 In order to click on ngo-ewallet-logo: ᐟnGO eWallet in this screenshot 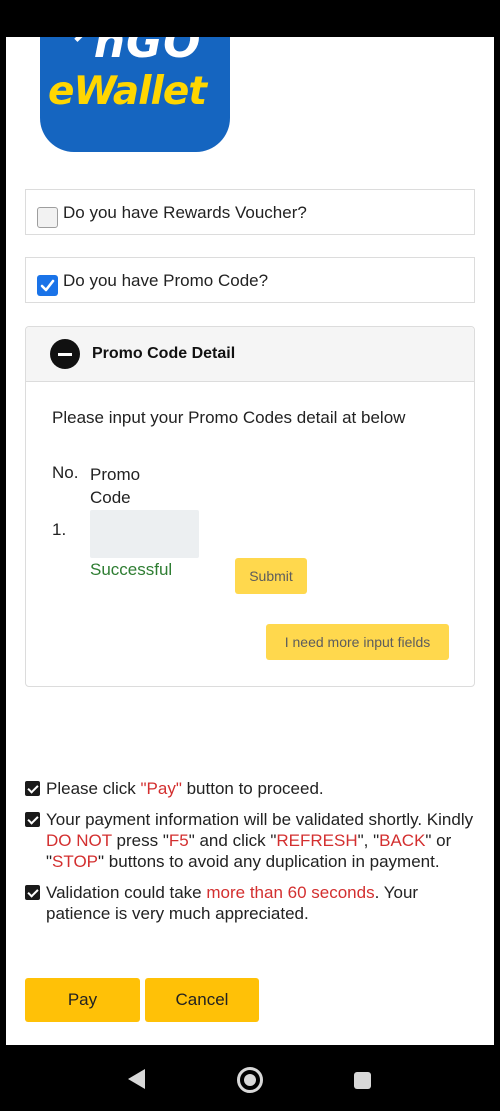, I will do `click(135, 94)`.